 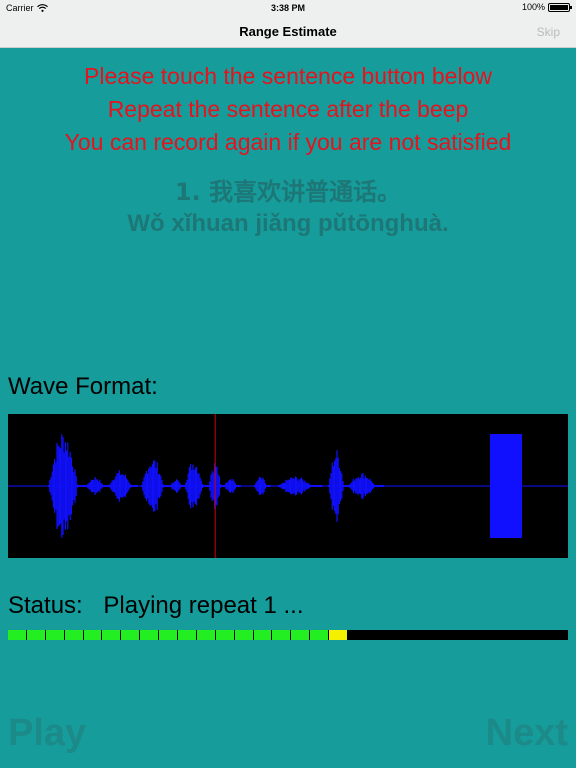 What do you see at coordinates (47, 733) in the screenshot?
I see `play-button: Play` at bounding box center [47, 733].